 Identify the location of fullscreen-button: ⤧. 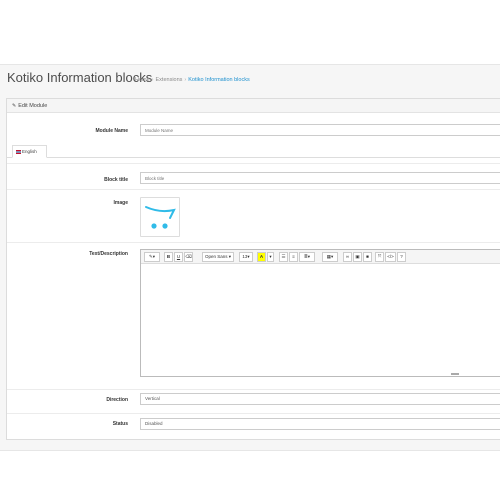
(379, 257).